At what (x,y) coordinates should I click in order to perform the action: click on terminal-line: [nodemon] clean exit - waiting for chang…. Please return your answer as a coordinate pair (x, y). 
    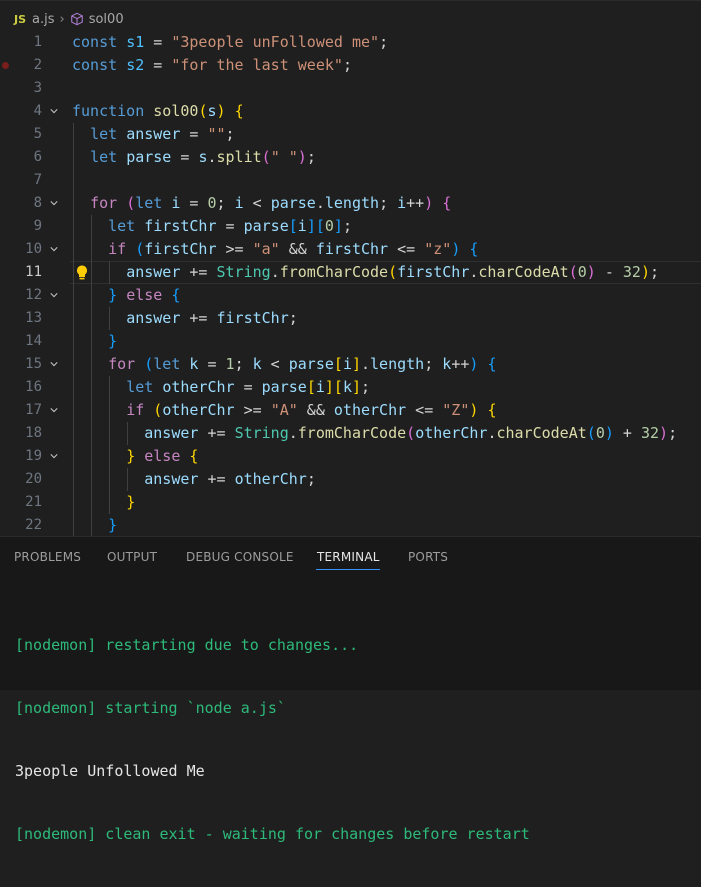
    Looking at the image, I should click on (272, 834).